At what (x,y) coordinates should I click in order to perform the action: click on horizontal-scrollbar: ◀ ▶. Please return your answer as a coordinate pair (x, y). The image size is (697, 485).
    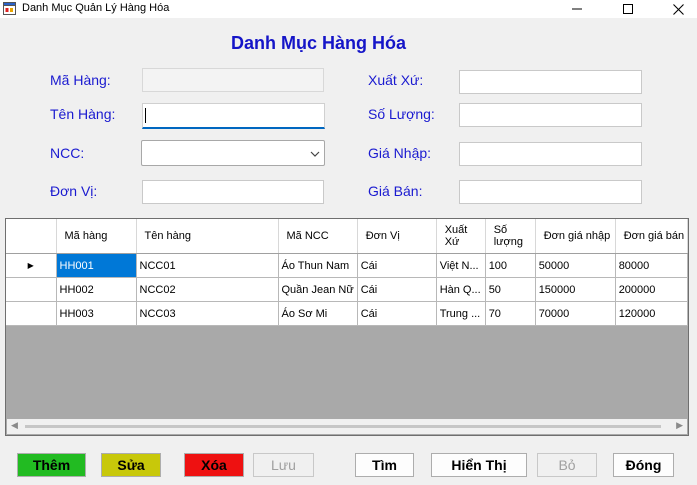
    Looking at the image, I should click on (347, 426).